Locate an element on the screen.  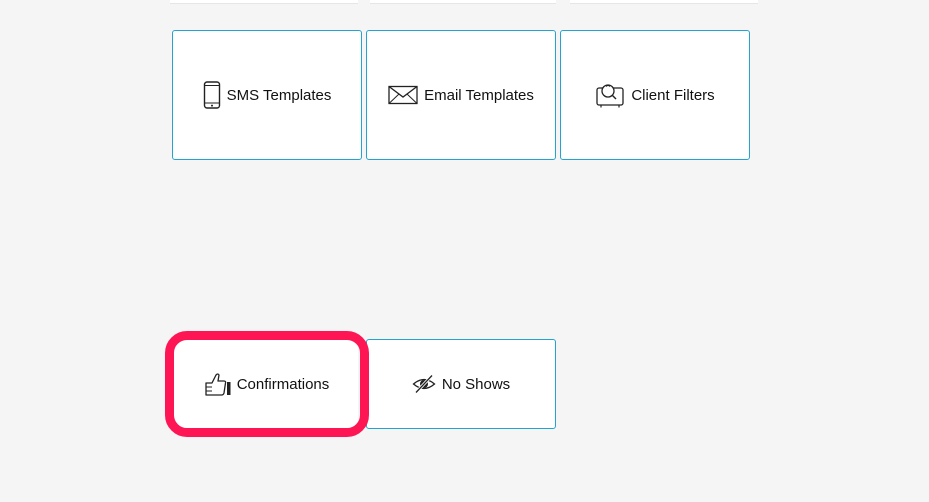
confirmations-label: Confirmations is located at coordinates (283, 384).